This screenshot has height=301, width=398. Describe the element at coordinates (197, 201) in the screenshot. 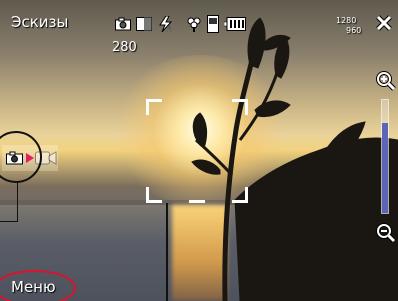

I see `focus-center-mark` at that location.